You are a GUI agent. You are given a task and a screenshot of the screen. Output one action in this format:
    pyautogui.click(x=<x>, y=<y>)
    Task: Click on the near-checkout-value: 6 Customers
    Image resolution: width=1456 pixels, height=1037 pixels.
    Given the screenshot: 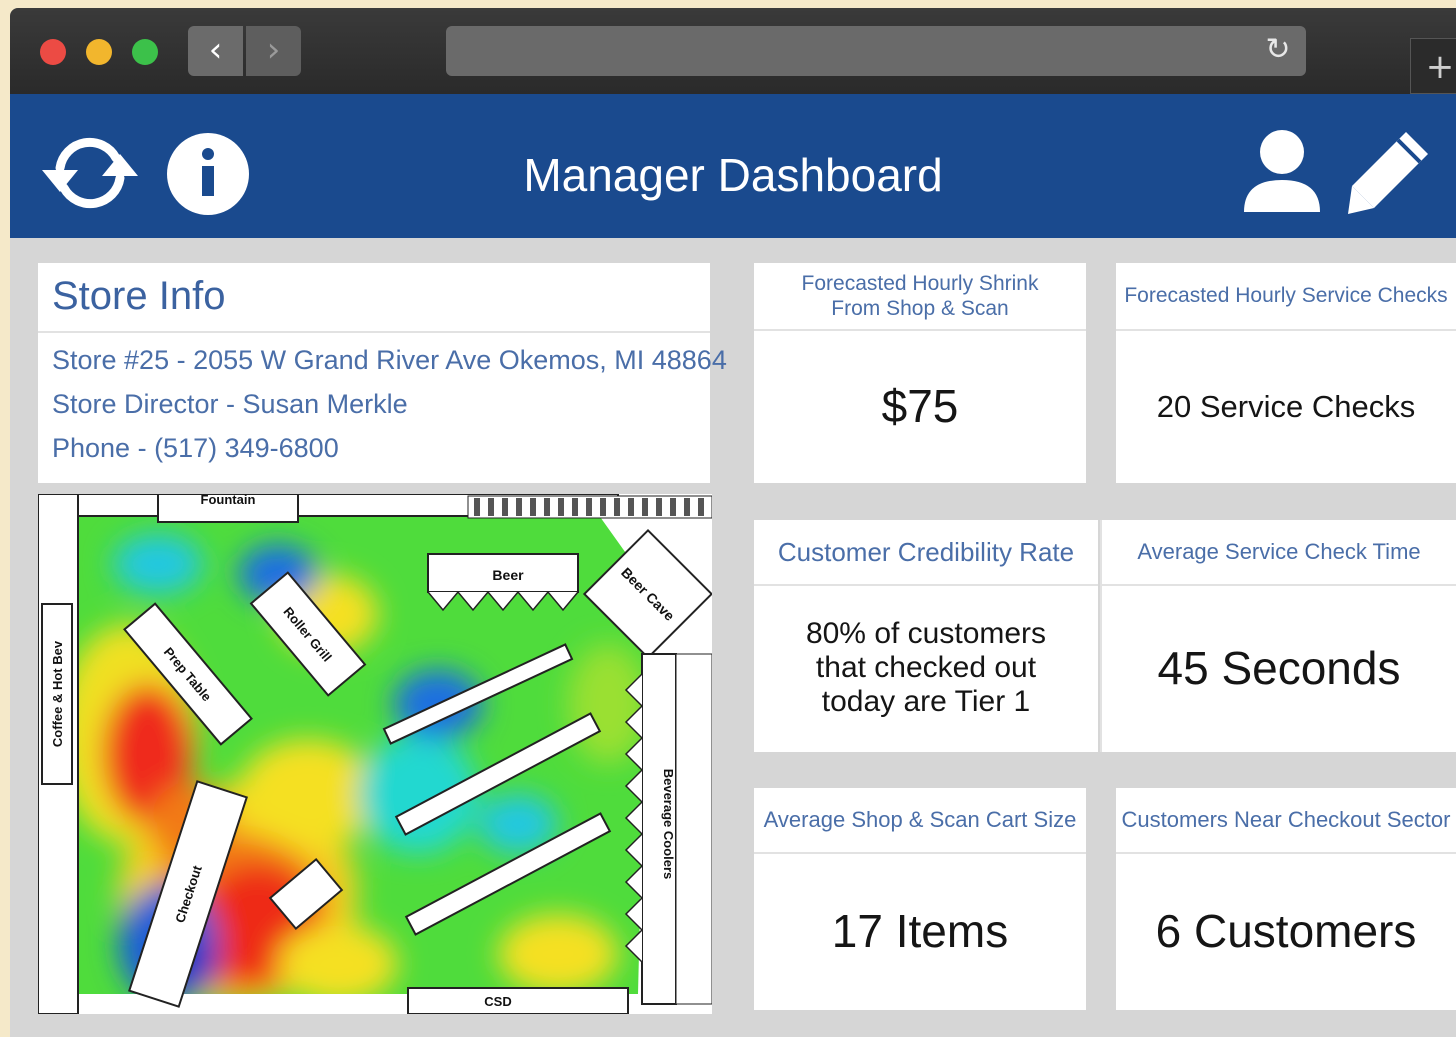 What is the action you would take?
    pyautogui.click(x=1286, y=931)
    